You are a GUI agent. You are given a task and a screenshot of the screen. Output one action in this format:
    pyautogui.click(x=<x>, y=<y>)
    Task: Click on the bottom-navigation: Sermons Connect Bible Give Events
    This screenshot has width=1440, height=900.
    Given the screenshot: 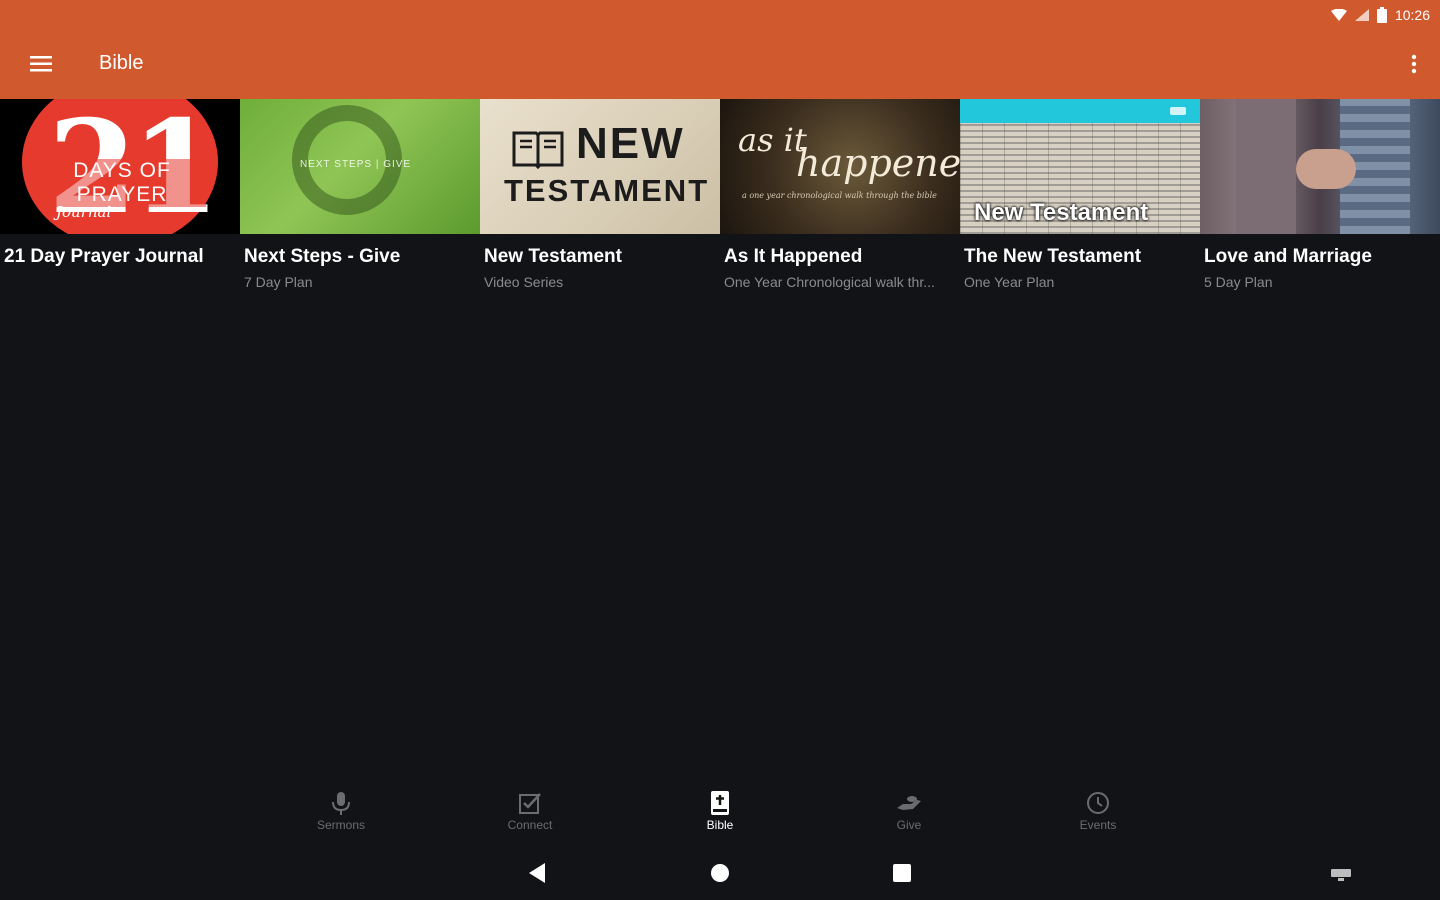 What is the action you would take?
    pyautogui.click(x=720, y=817)
    